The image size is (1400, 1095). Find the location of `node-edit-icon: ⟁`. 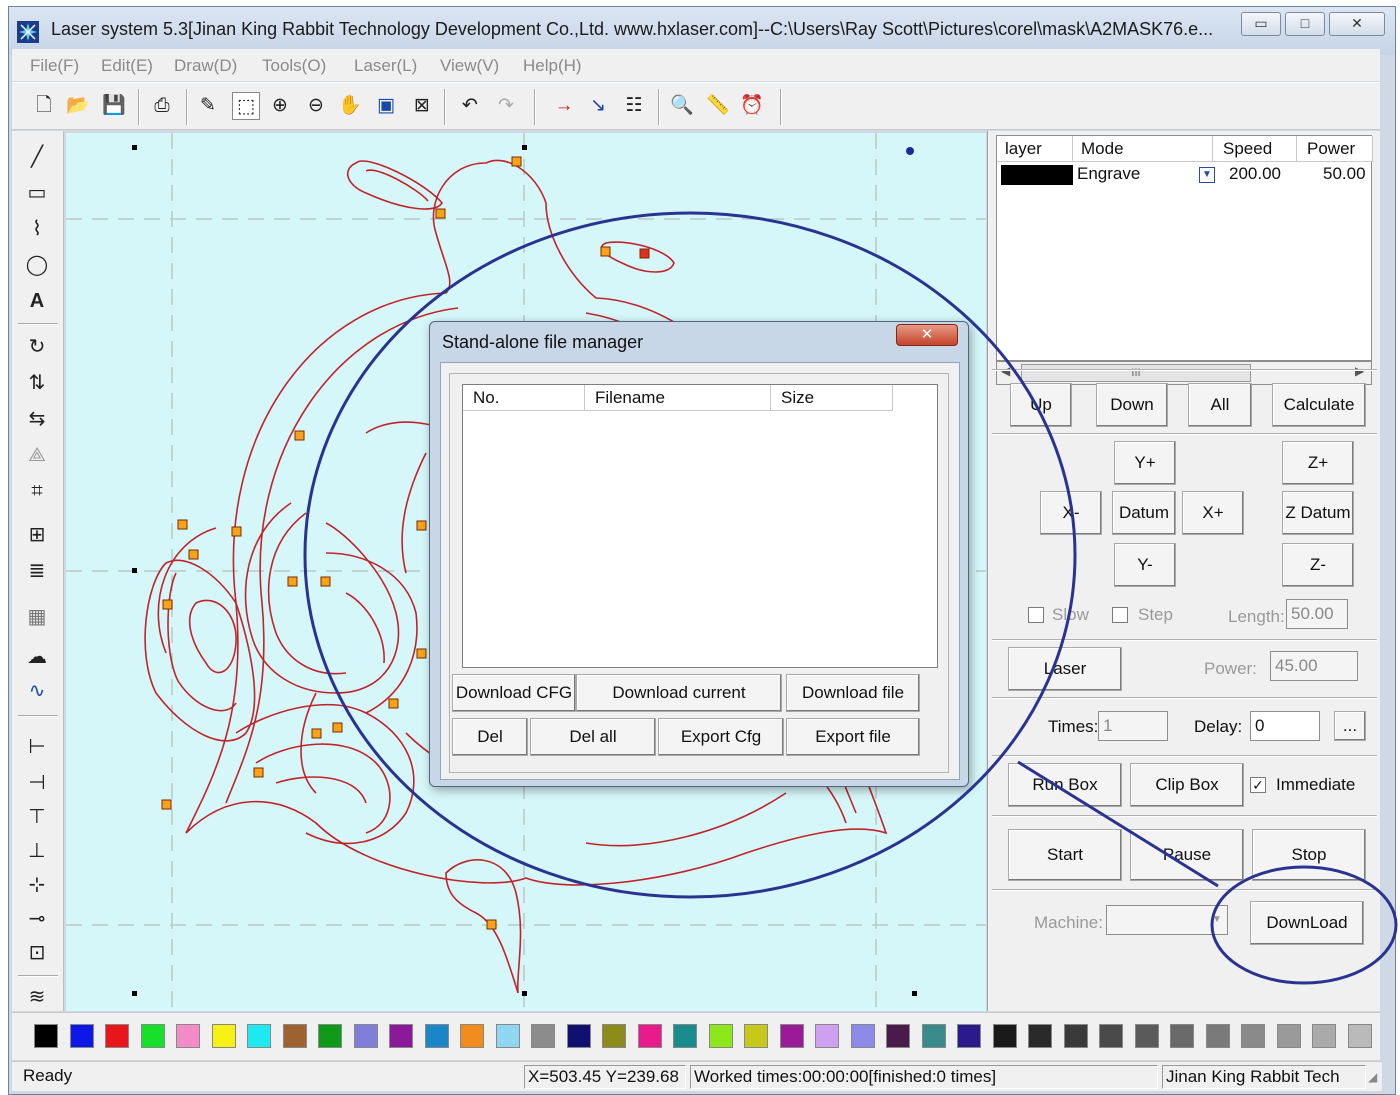

node-edit-icon: ⟁ is located at coordinates (37, 455).